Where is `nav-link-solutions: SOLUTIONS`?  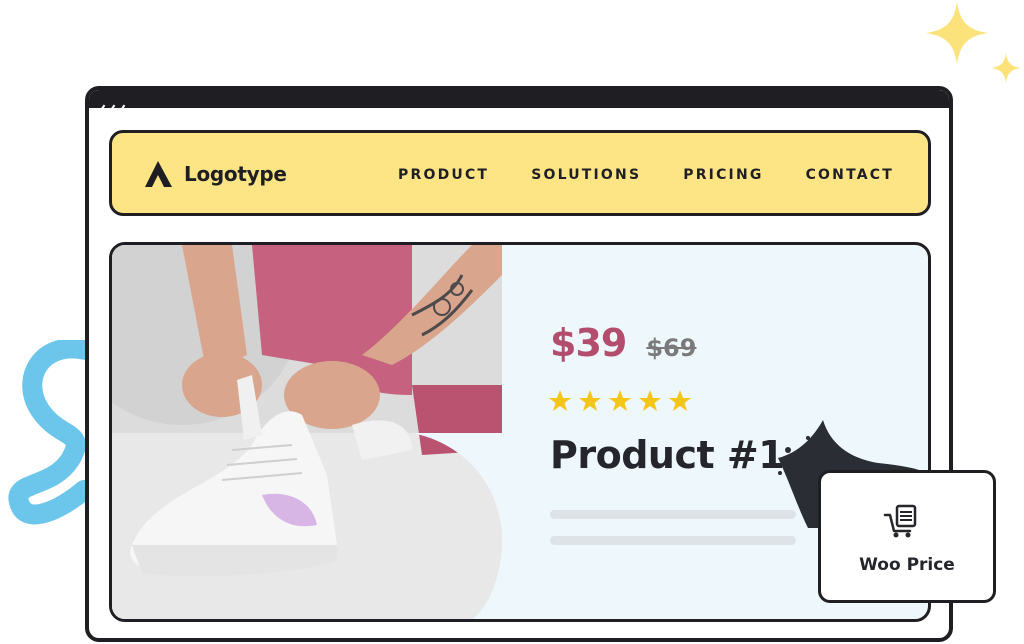 nav-link-solutions: SOLUTIONS is located at coordinates (586, 175).